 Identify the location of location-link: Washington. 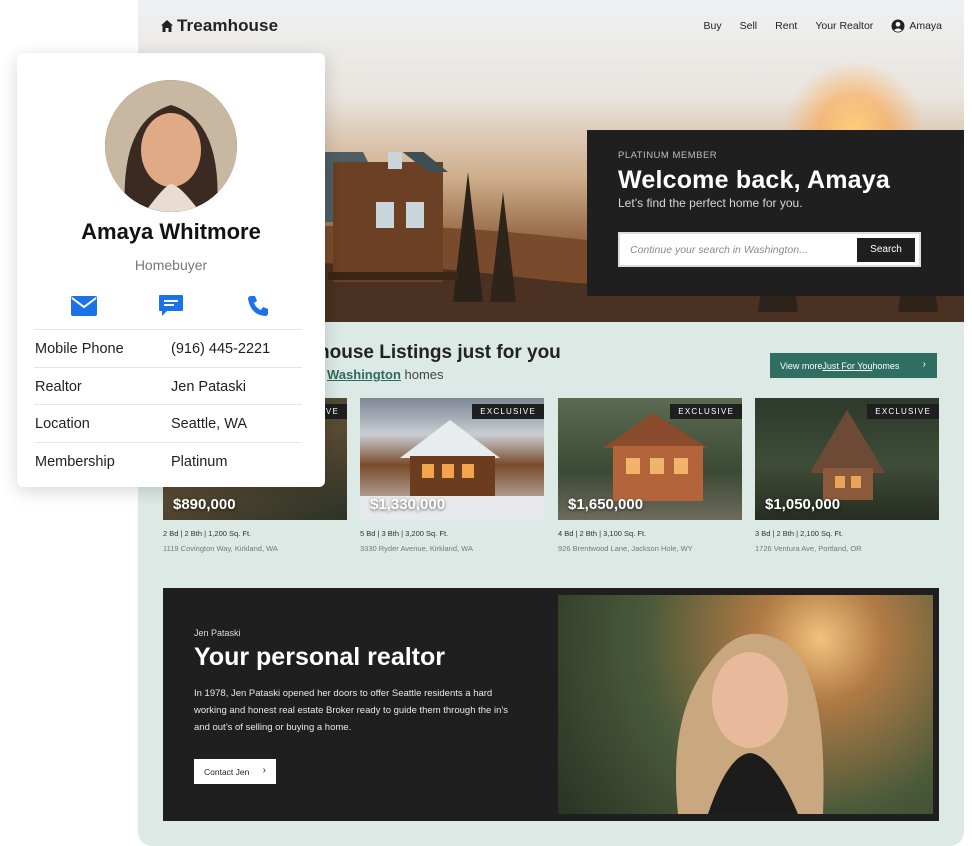
(364, 374).